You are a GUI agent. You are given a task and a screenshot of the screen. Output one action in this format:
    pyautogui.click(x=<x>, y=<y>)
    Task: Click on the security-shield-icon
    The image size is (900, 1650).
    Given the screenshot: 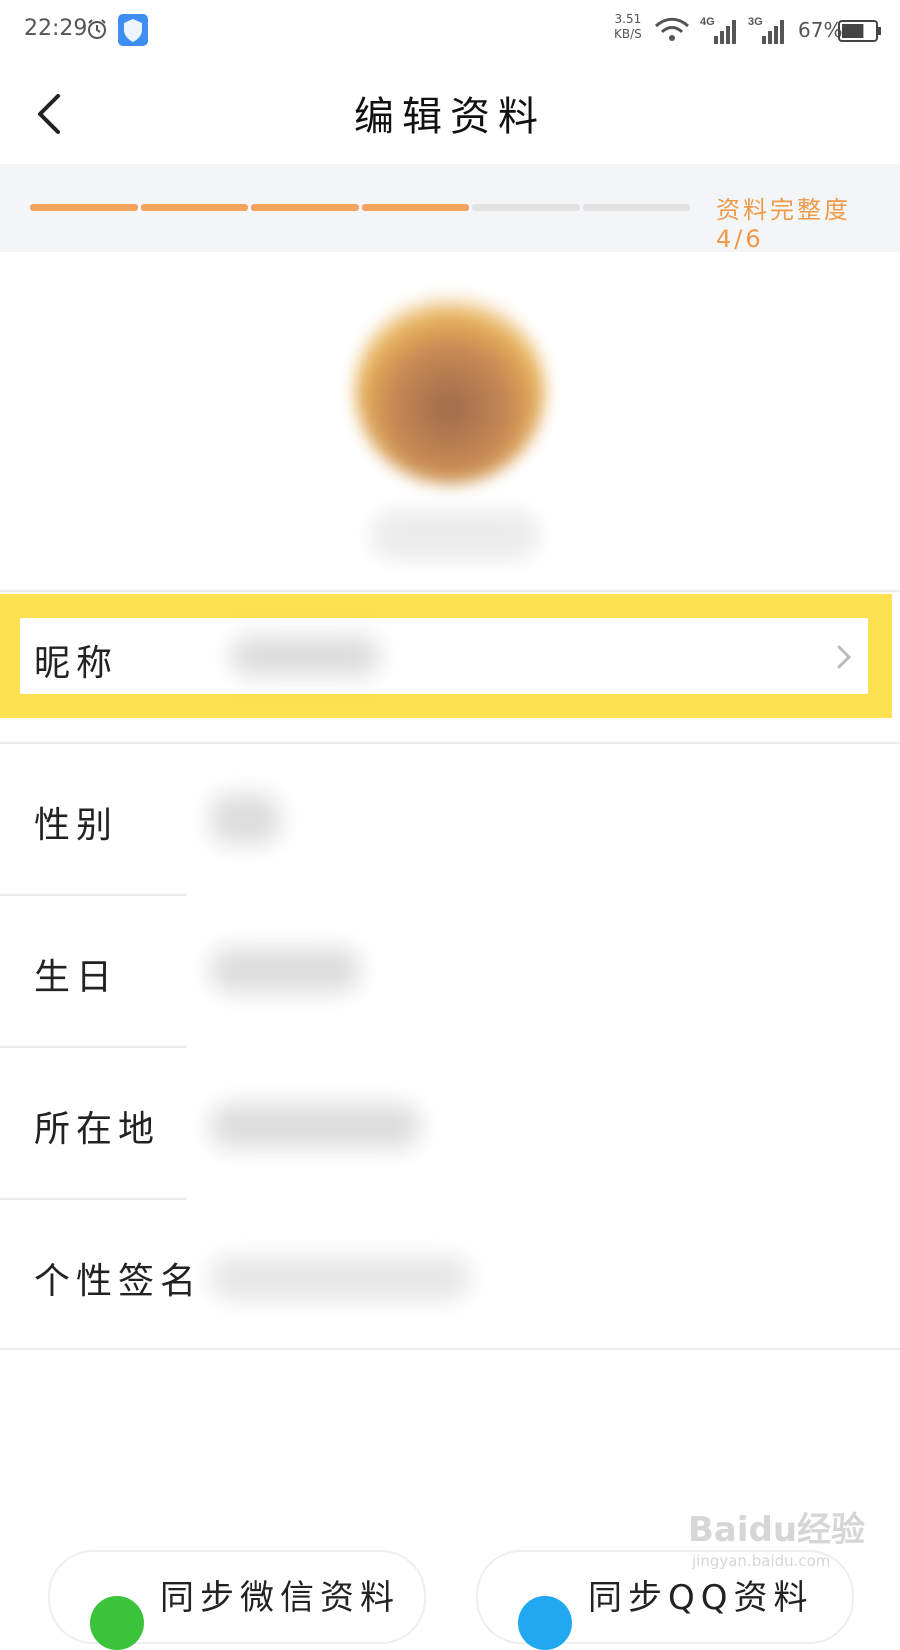 What is the action you would take?
    pyautogui.click(x=133, y=30)
    